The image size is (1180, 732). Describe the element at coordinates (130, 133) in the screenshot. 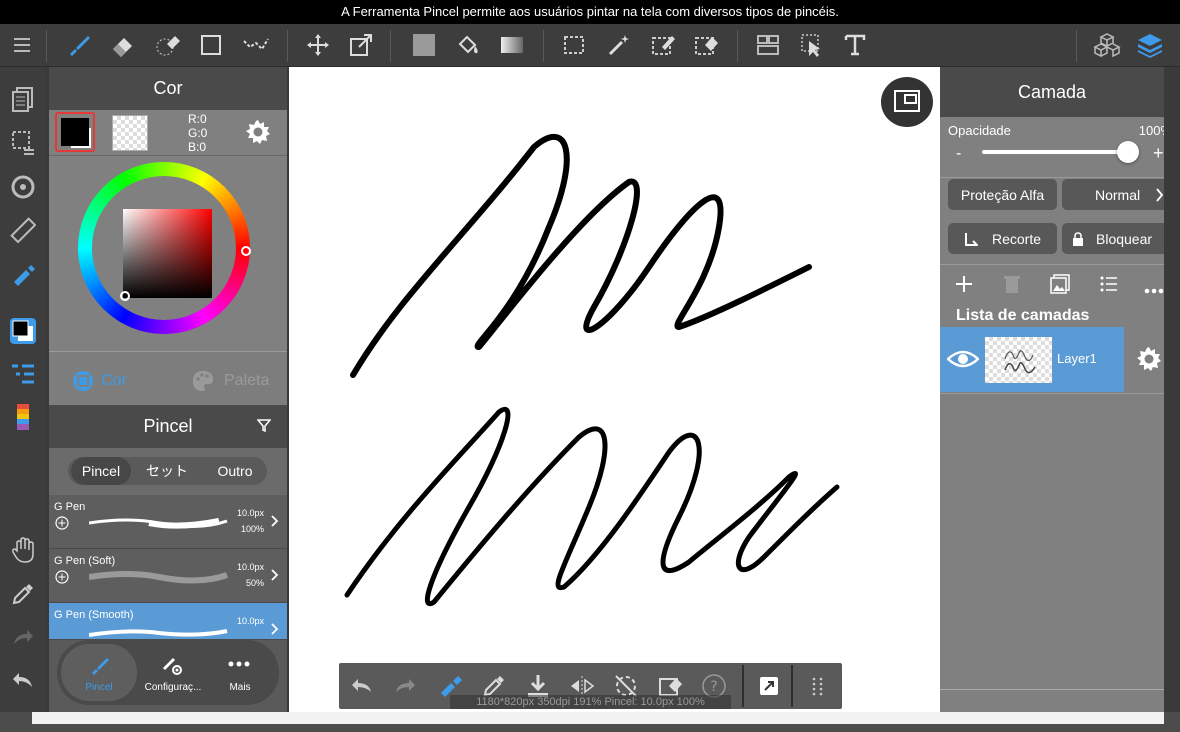

I see `transparent-color-swatch` at that location.